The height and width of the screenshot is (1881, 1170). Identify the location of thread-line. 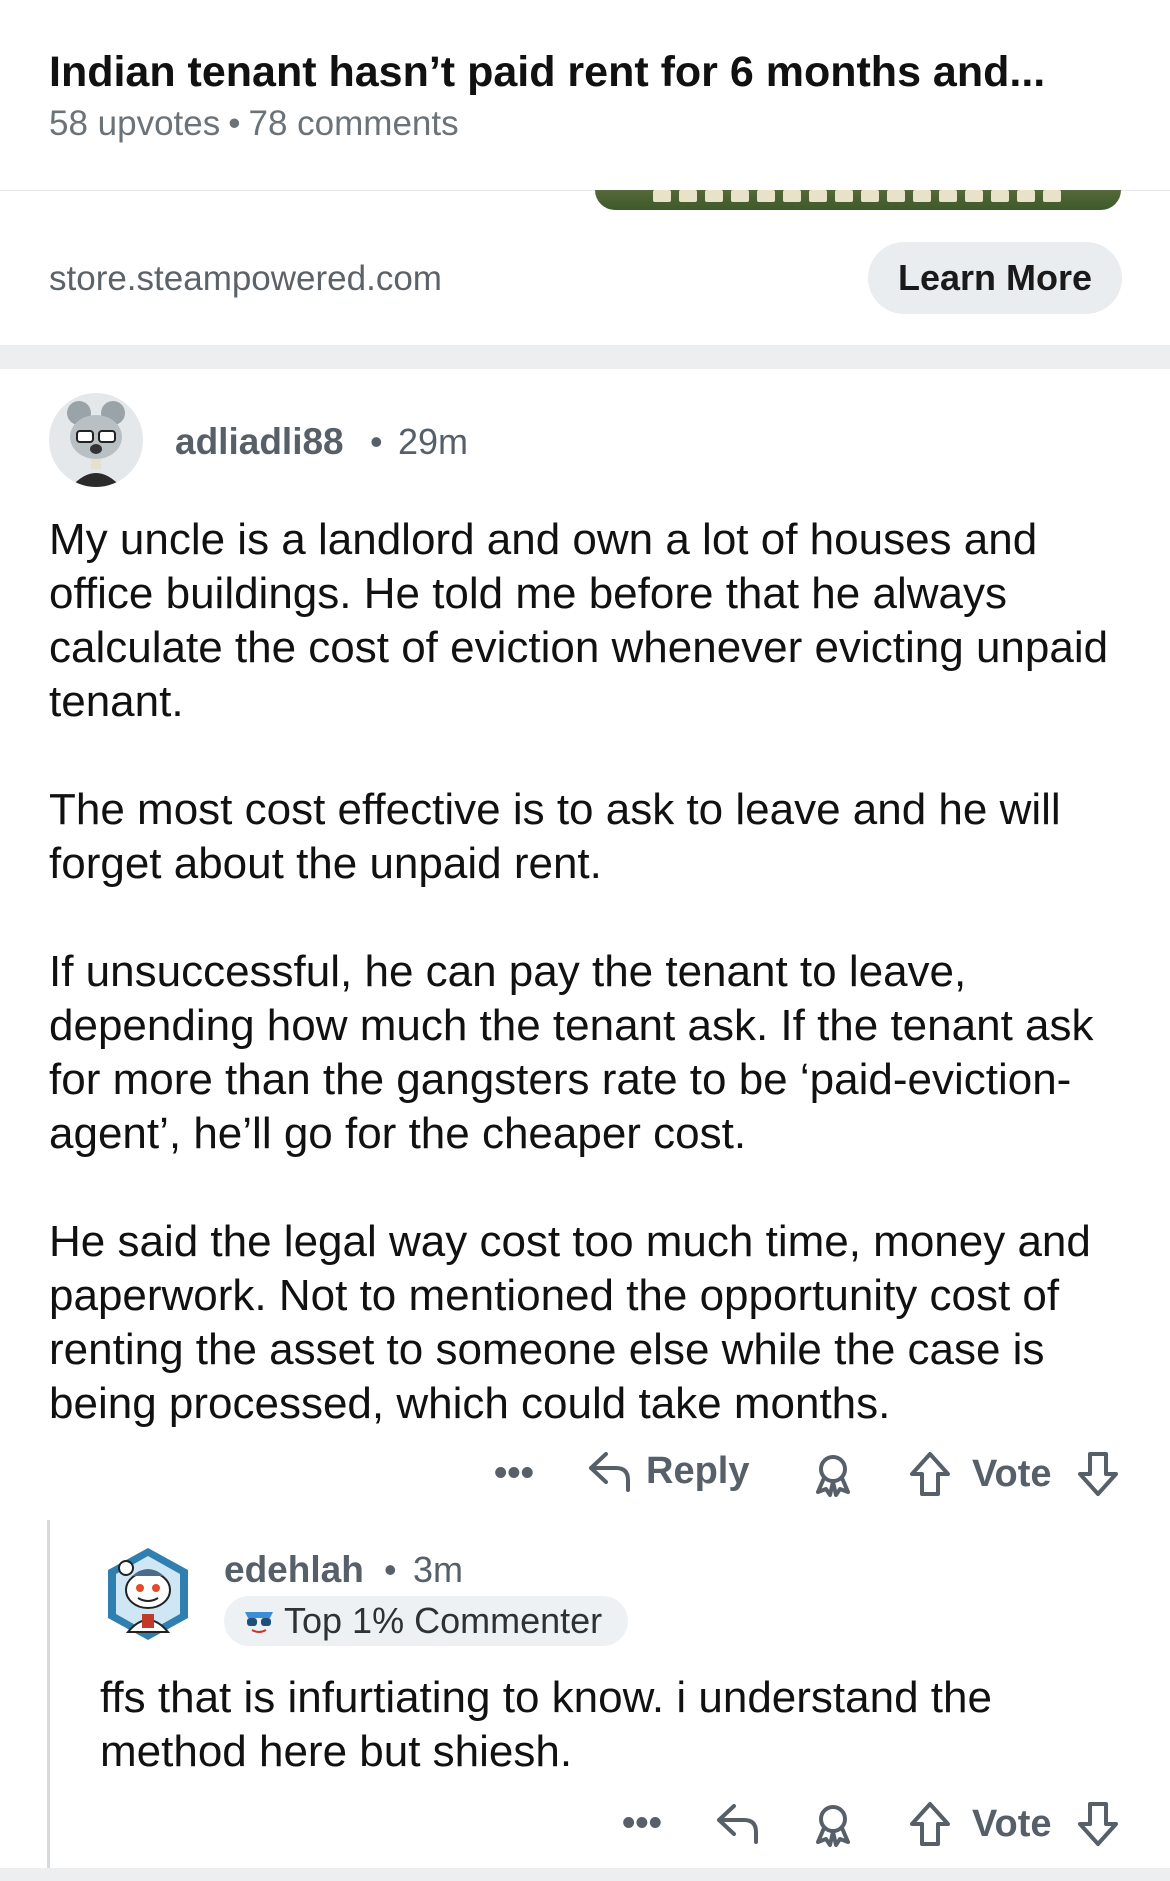
(48, 1700).